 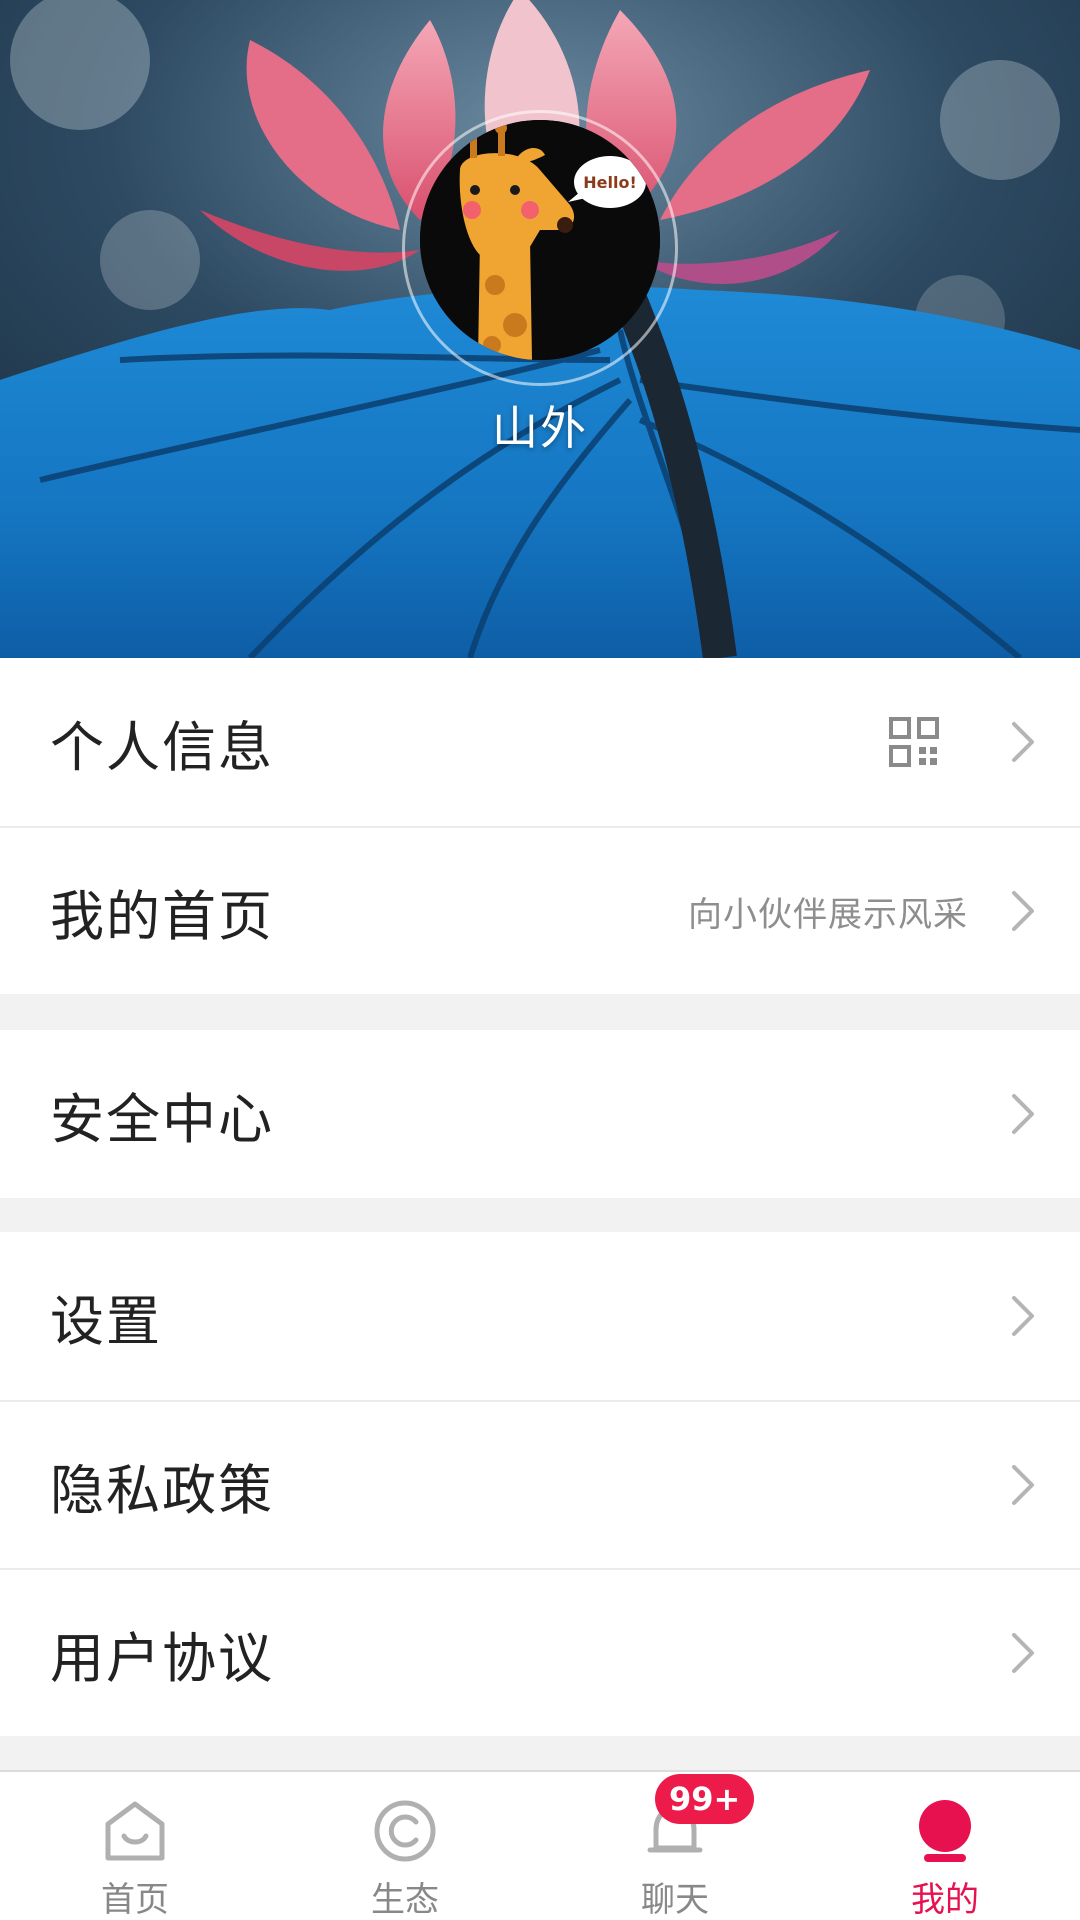 I want to click on menu-label-personal-info: 个人信息, so click(x=162, y=747).